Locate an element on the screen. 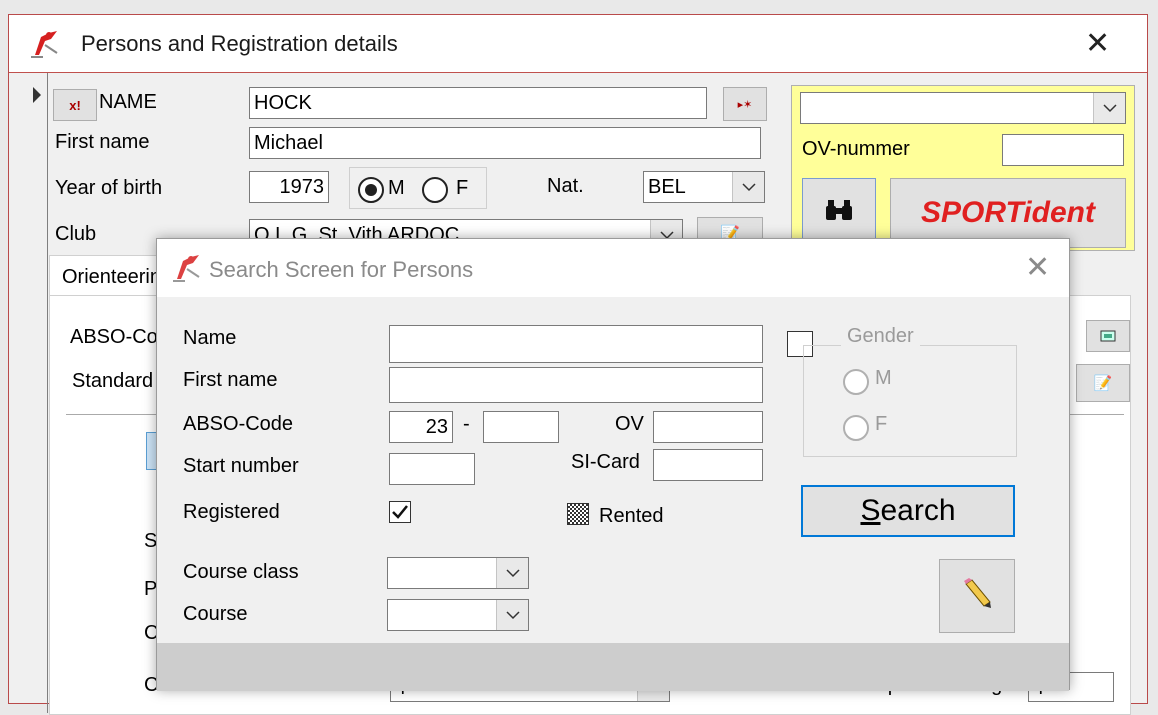 The width and height of the screenshot is (1158, 715). gender-m-label: M is located at coordinates (396, 188).